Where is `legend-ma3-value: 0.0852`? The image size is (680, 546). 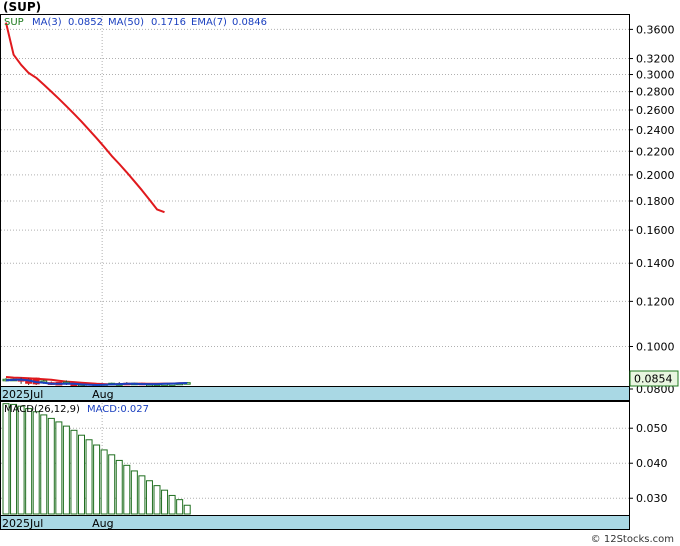
legend-ma3-value: 0.0852 is located at coordinates (85, 22).